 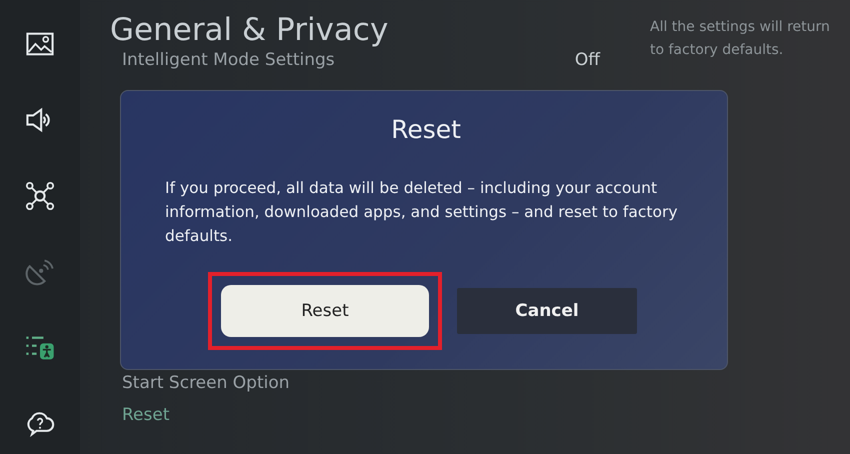 I want to click on menu-item: Reset, so click(x=146, y=415).